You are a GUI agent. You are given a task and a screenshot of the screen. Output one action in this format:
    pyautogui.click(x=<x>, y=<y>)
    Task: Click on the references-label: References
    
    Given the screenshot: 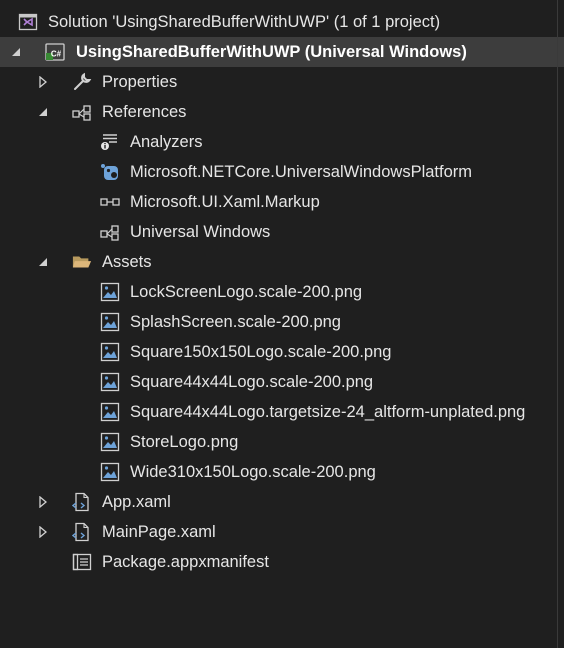 What is the action you would take?
    pyautogui.click(x=144, y=111)
    